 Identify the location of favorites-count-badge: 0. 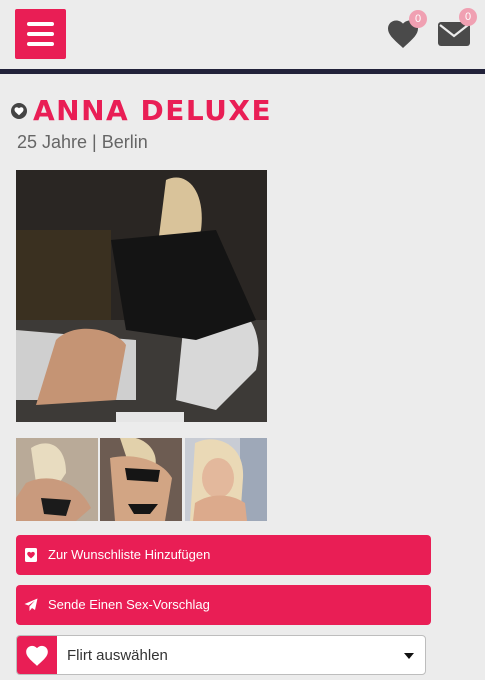
(418, 19).